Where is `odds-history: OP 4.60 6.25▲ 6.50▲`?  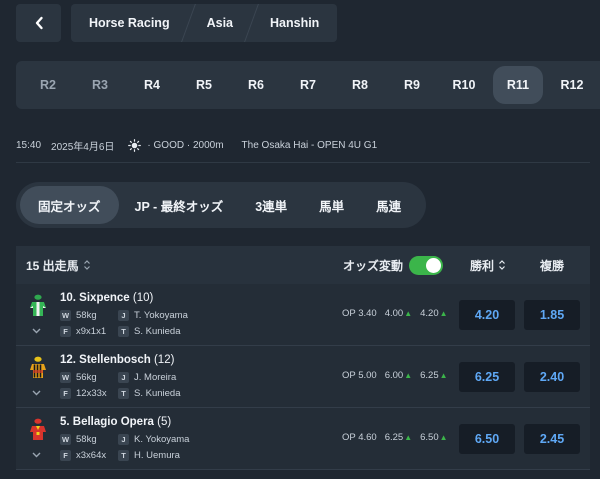 odds-history: OP 4.60 6.25▲ 6.50▲ is located at coordinates (395, 437).